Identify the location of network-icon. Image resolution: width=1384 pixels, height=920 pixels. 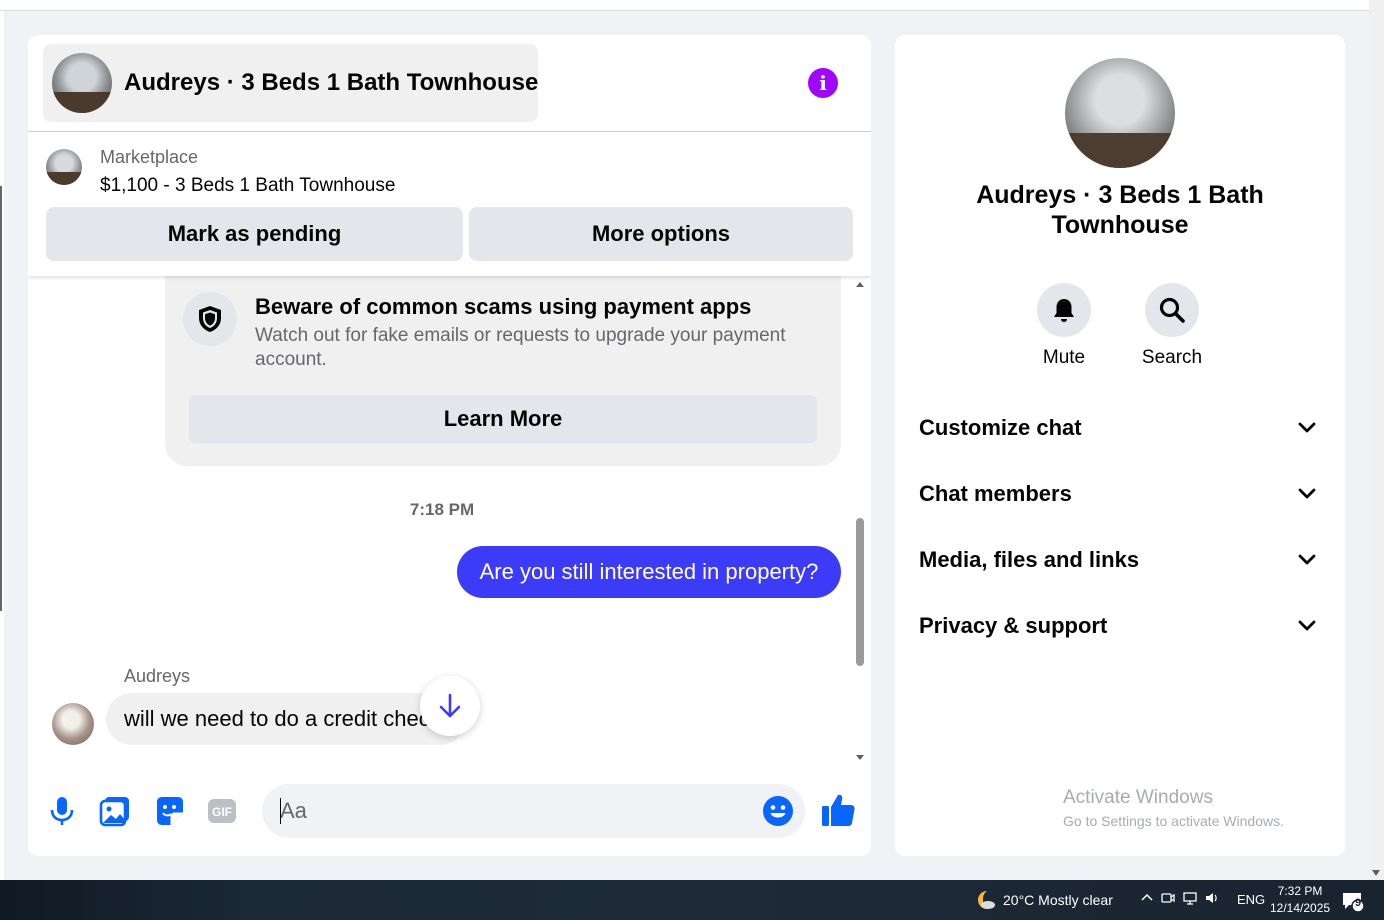
(1190, 898).